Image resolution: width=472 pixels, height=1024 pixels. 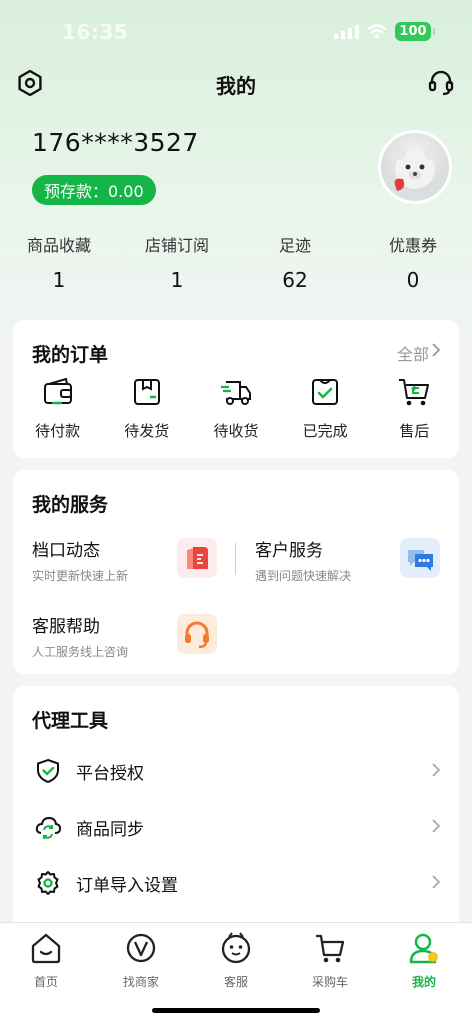 What do you see at coordinates (70, 355) in the screenshot?
I see `orders-title: 我的订单` at bounding box center [70, 355].